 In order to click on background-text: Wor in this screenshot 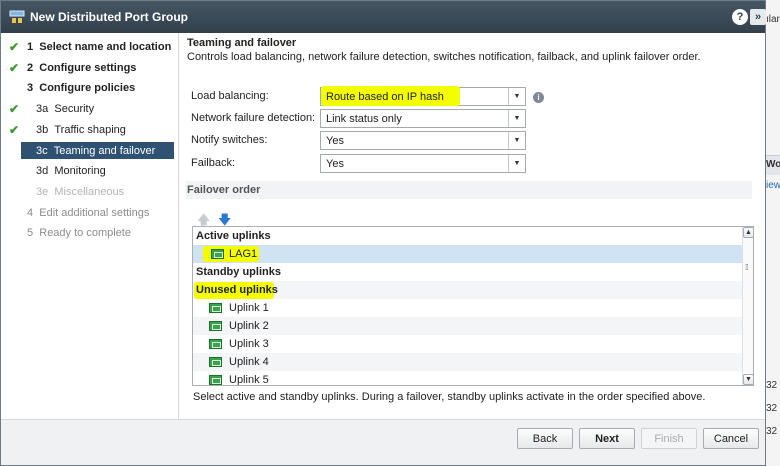, I will do `click(773, 164)`.